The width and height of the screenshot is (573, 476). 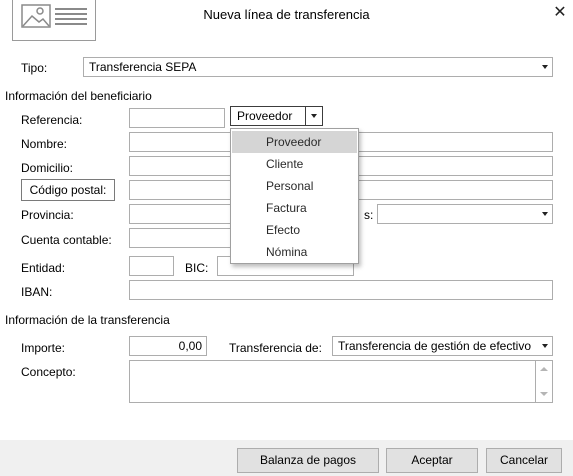 I want to click on menu-item-proveedor: Proveedor, so click(x=294, y=142).